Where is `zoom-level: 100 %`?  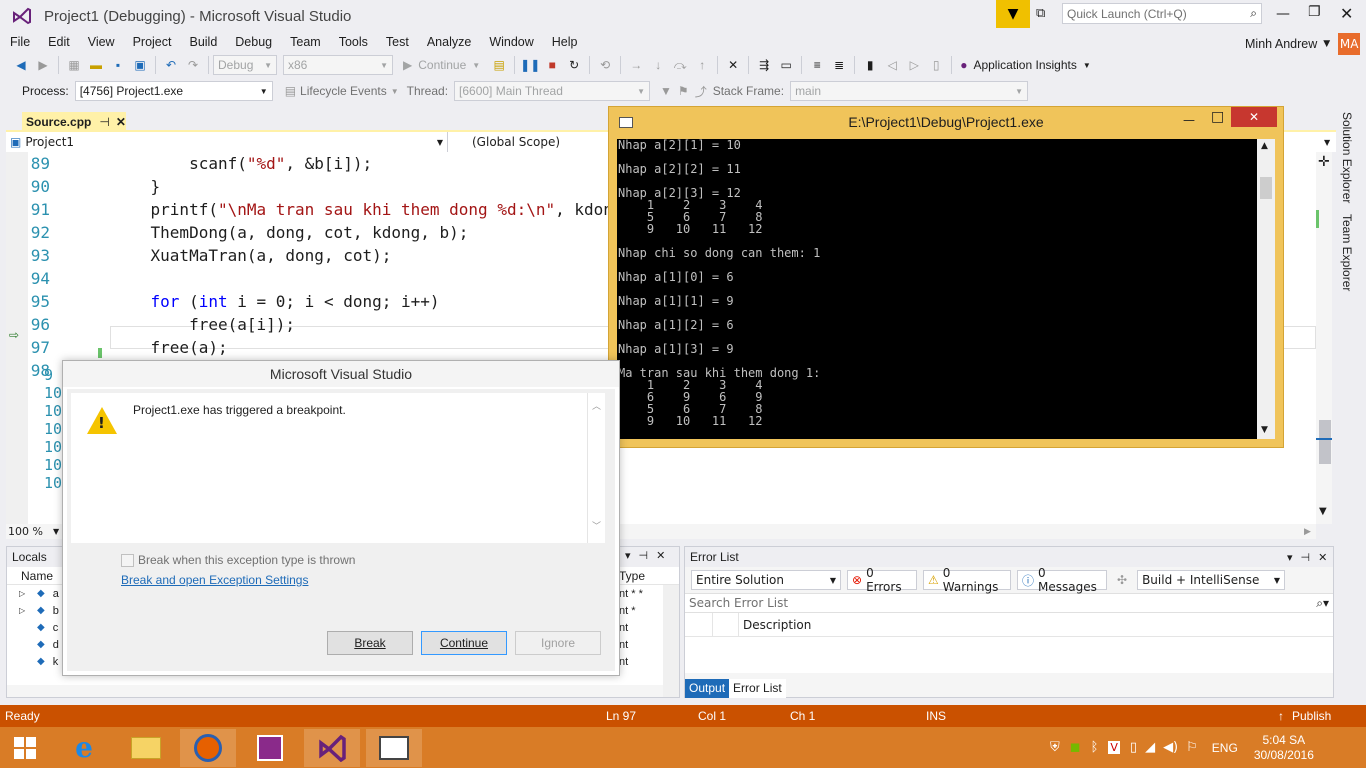
zoom-level: 100 % is located at coordinates (25, 531).